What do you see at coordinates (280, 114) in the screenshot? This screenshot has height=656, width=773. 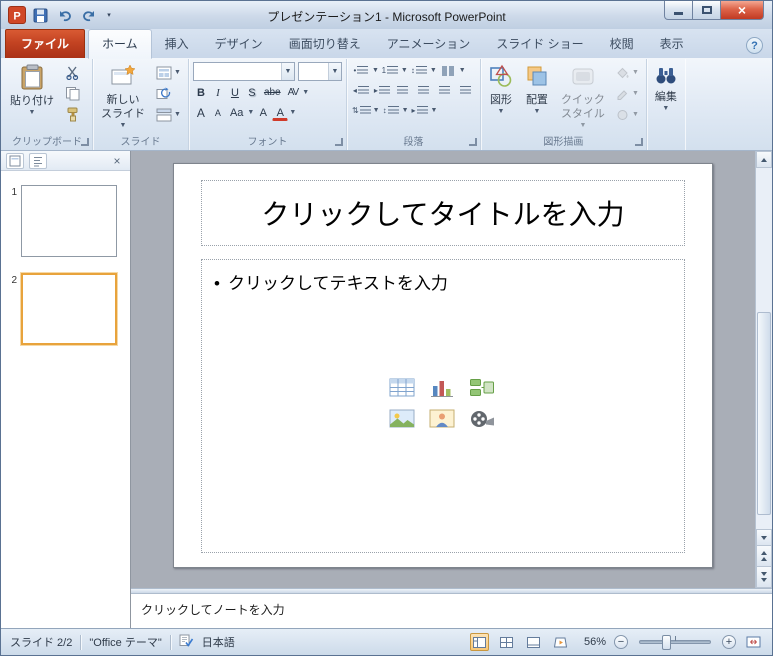 I see `font-color-button: A` at bounding box center [280, 114].